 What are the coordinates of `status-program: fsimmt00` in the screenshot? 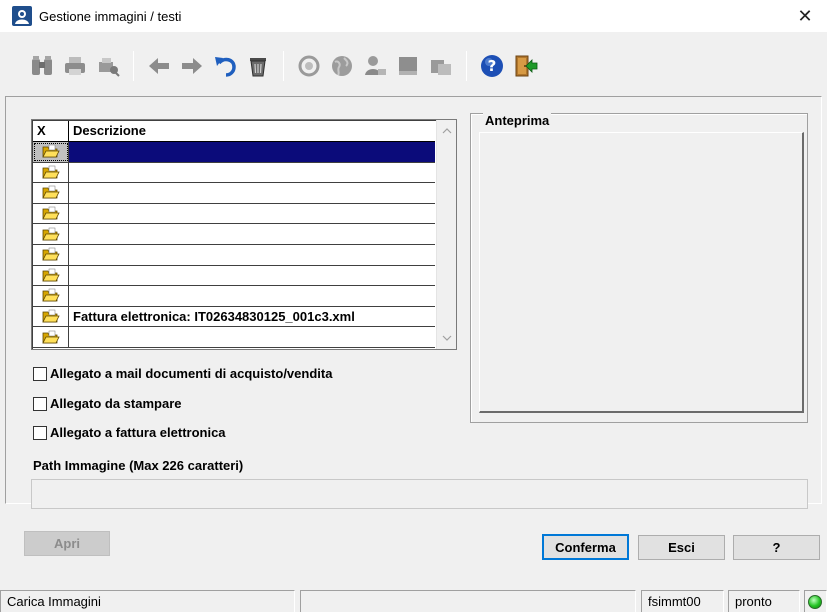 It's located at (682, 601).